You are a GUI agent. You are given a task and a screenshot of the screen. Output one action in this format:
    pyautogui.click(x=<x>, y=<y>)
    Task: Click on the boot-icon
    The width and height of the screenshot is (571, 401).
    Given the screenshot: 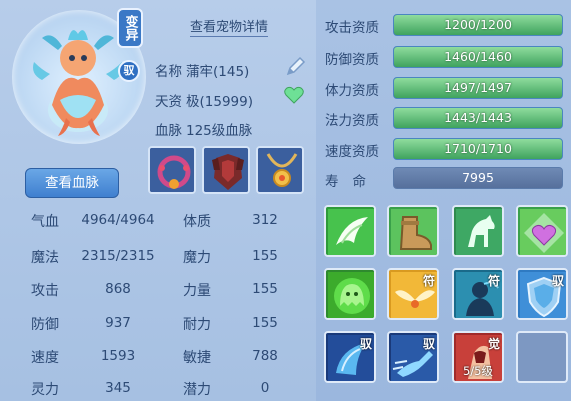 What is the action you would take?
    pyautogui.click(x=413, y=231)
    